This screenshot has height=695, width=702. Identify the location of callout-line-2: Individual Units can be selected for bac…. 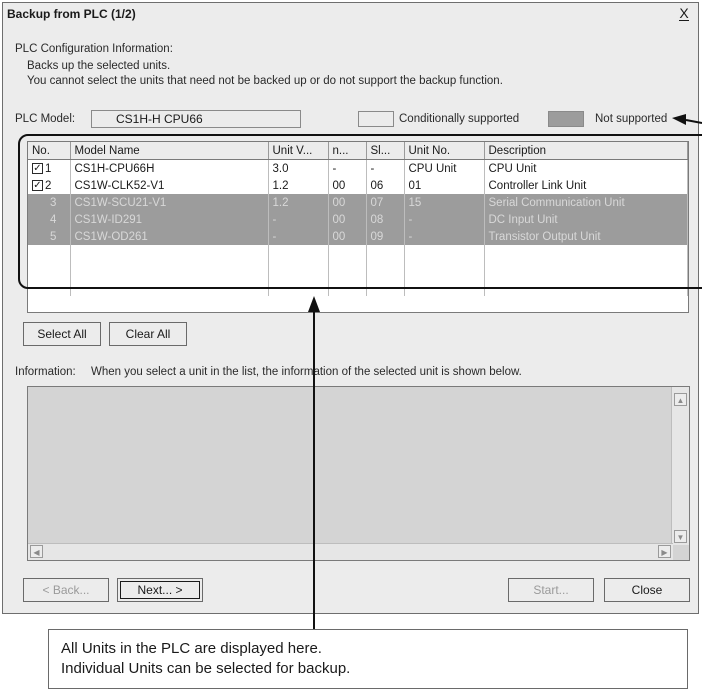
(206, 668).